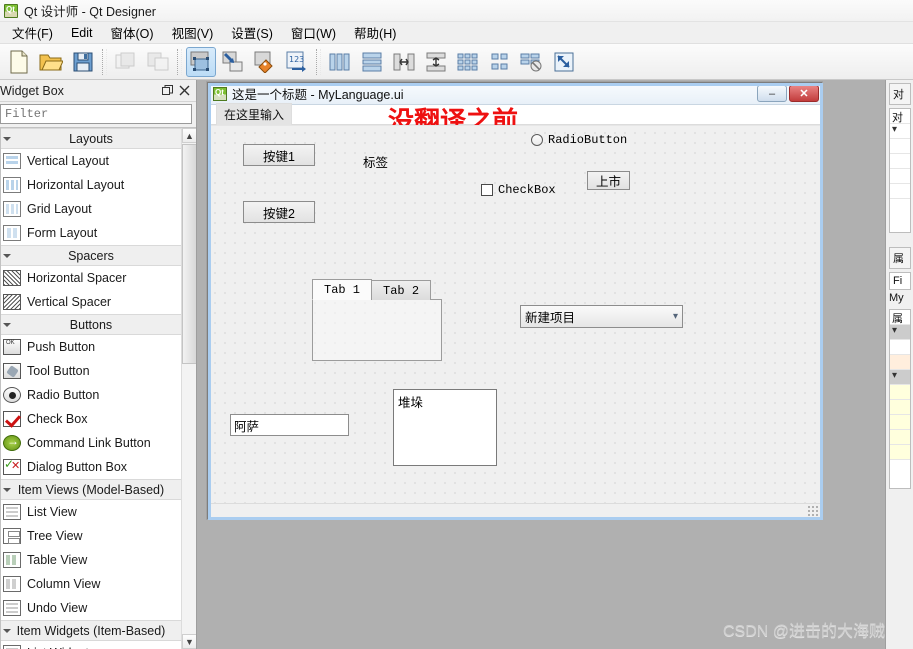 This screenshot has width=913, height=649. What do you see at coordinates (279, 155) in the screenshot?
I see `push-button-1: 按键1` at bounding box center [279, 155].